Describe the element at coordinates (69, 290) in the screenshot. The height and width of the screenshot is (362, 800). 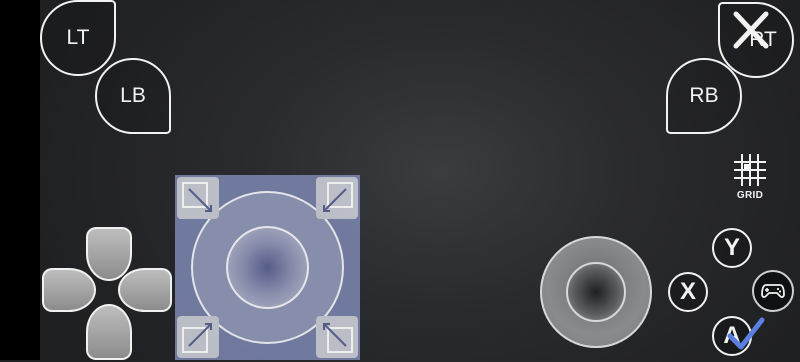
I see `dpad-left` at that location.